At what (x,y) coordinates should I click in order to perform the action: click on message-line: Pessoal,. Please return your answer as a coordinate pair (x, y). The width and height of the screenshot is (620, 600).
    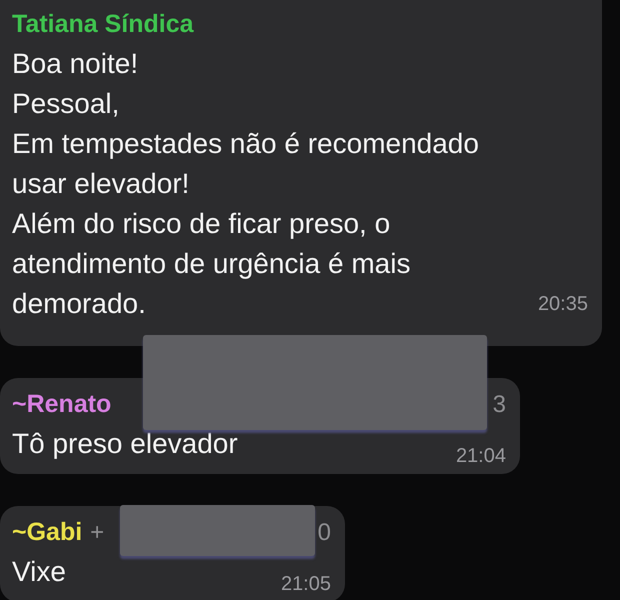
    Looking at the image, I should click on (66, 104).